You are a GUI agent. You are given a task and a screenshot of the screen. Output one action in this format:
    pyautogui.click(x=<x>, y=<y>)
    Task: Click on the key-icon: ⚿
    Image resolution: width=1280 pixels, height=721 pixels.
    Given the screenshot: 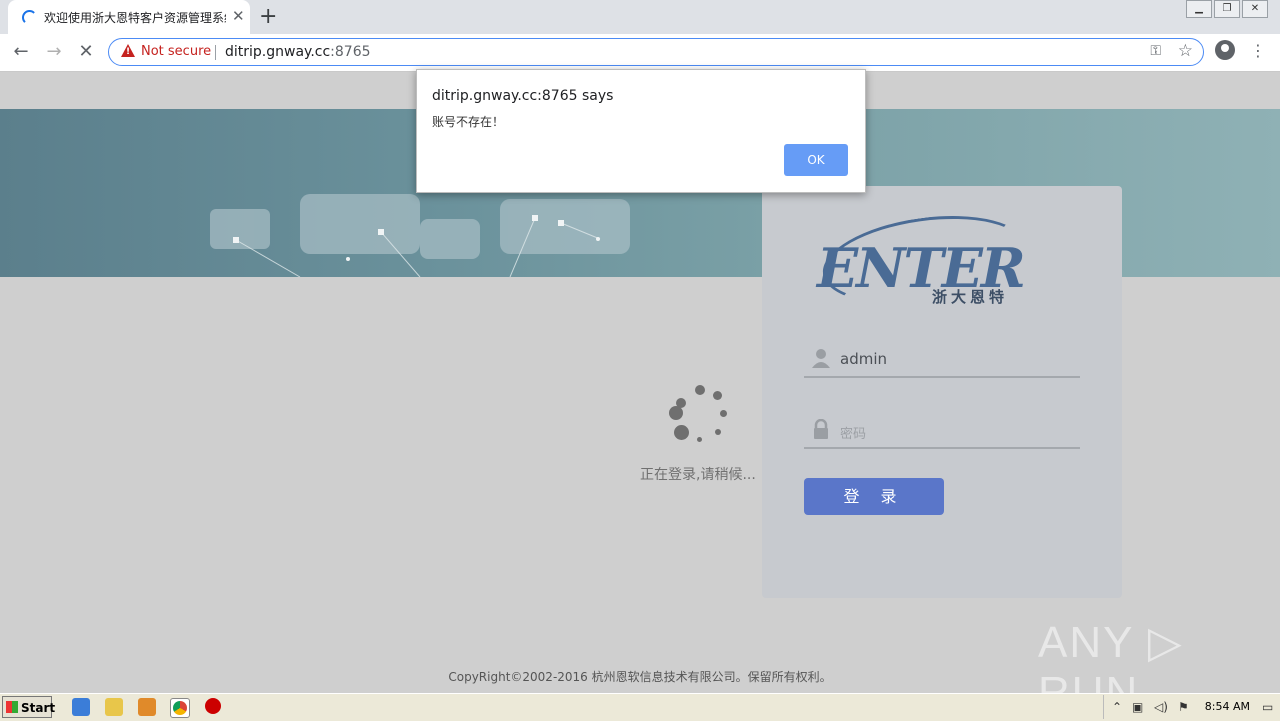 What is the action you would take?
    pyautogui.click(x=1155, y=51)
    